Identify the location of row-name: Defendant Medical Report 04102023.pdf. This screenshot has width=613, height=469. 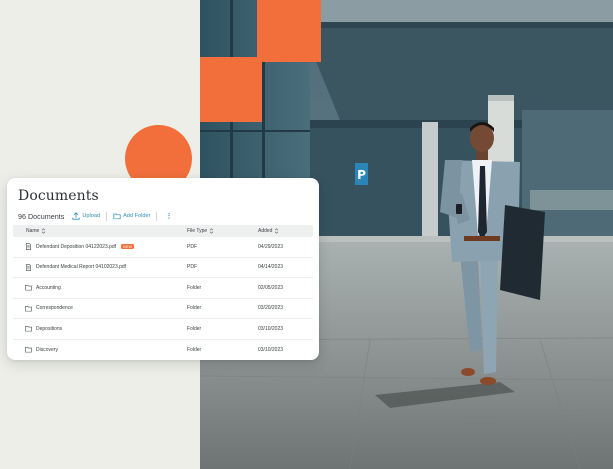
(81, 267).